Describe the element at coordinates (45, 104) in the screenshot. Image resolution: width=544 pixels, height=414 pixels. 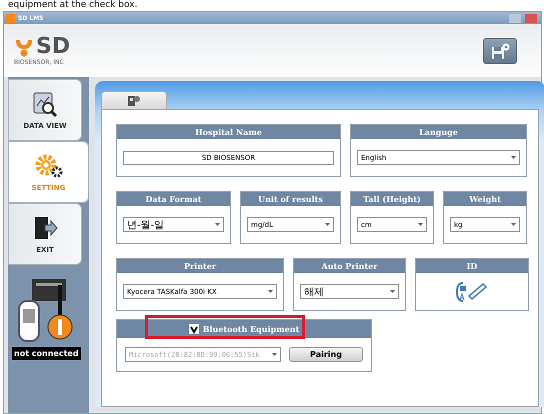
I see `chart-magnifier-icon` at that location.